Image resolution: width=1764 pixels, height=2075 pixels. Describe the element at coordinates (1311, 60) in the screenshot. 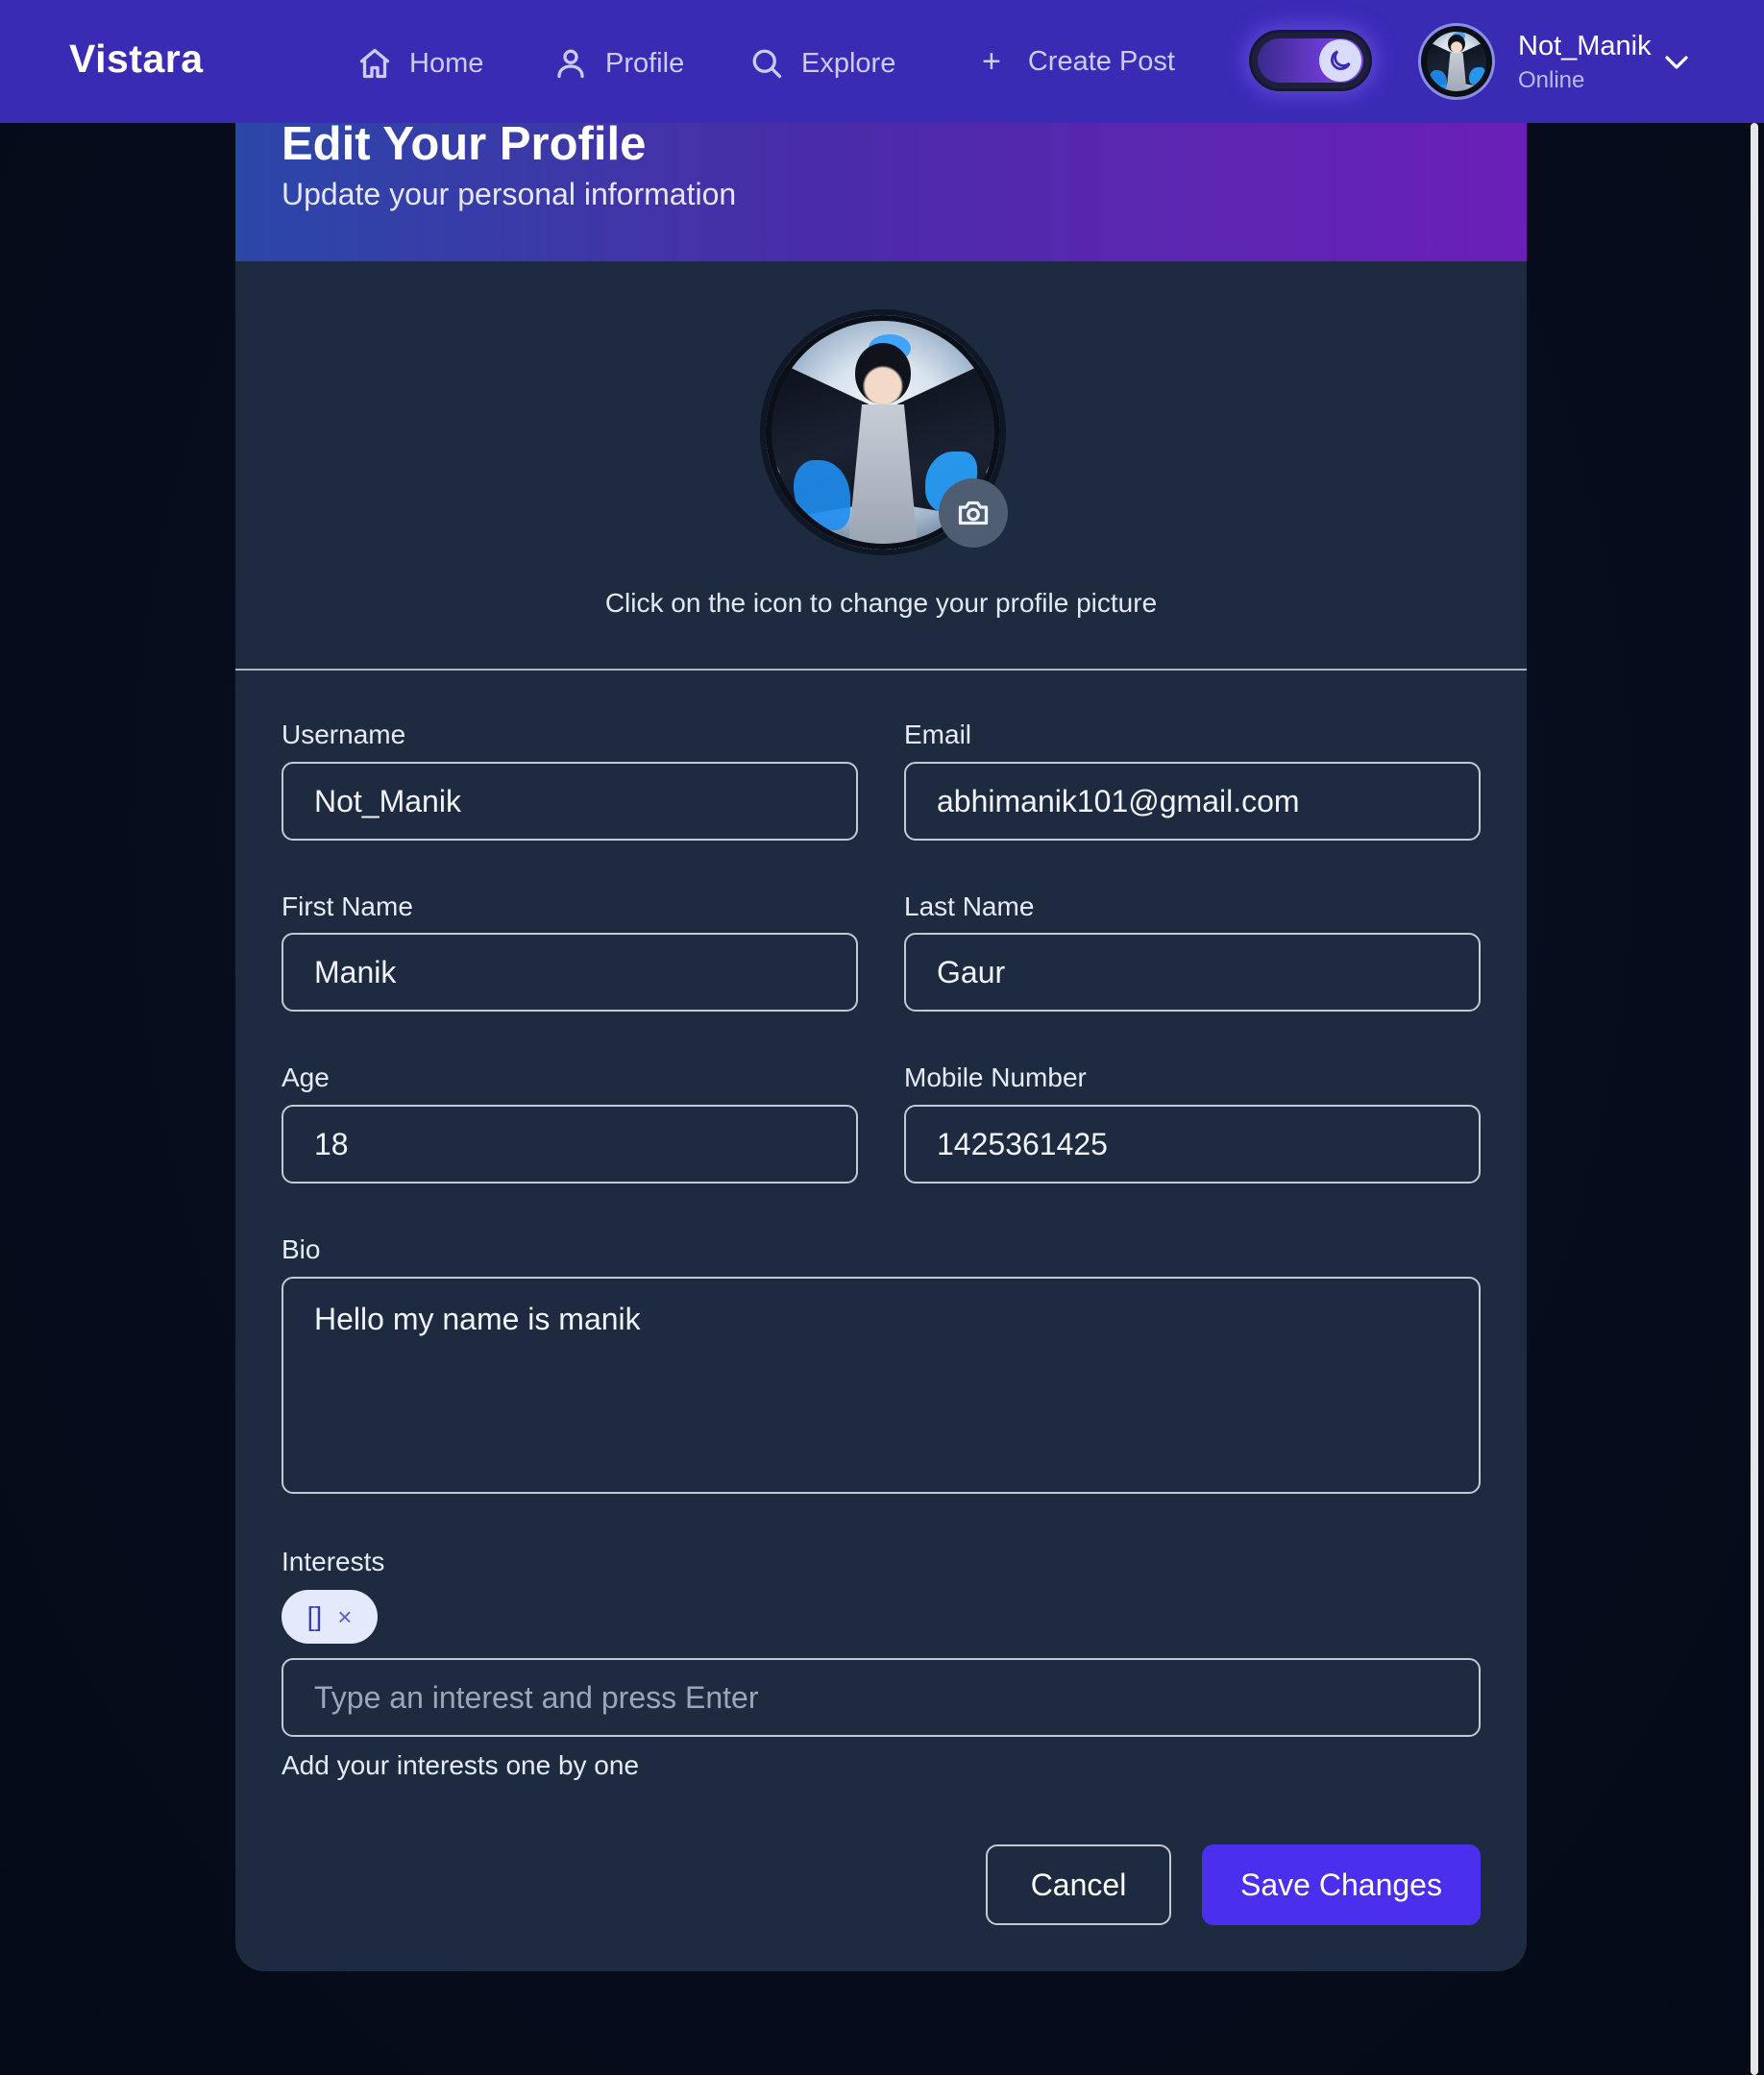

I see `theme-toggle` at that location.